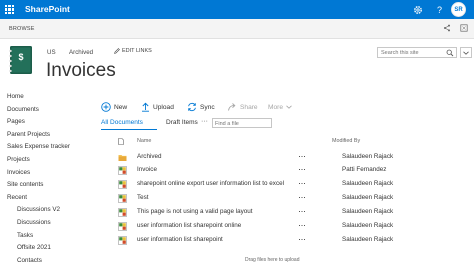 The height and width of the screenshot is (270, 474). What do you see at coordinates (290, 170) in the screenshot?
I see `list-item: Invoice ··· Patti Fernandez` at bounding box center [290, 170].